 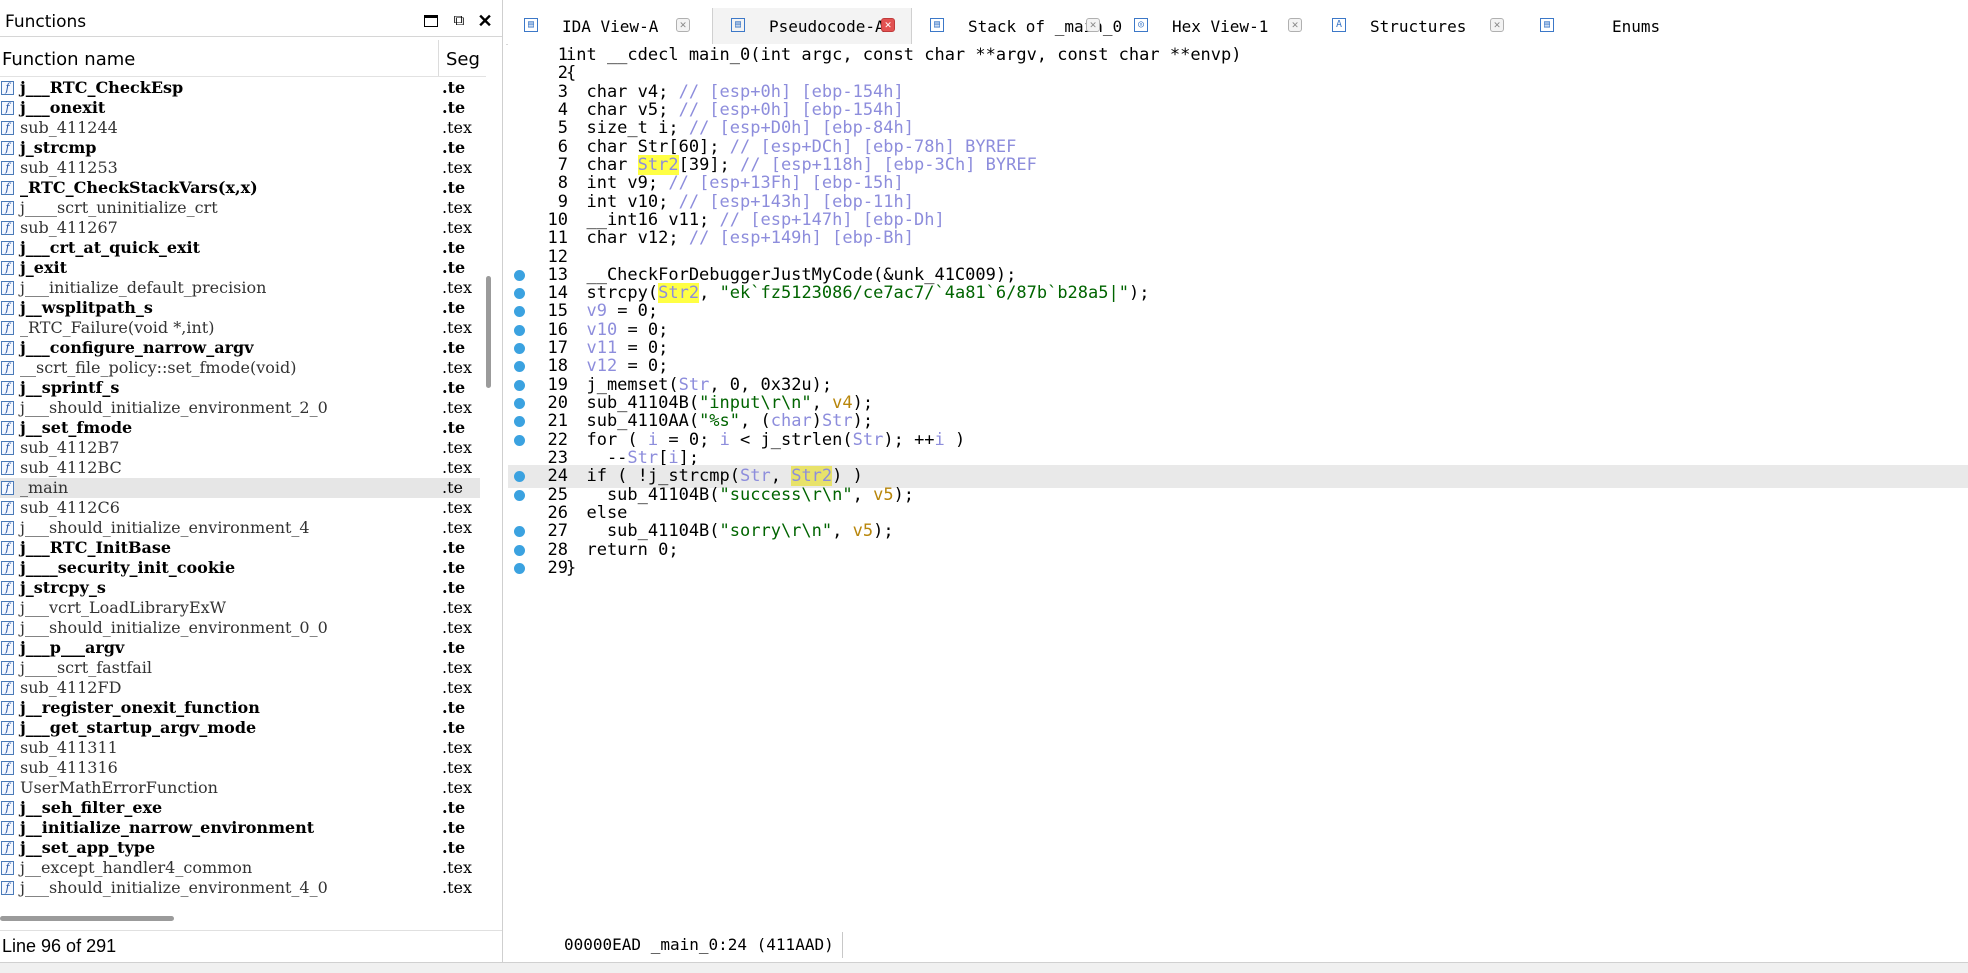 I want to click on function-row: f j____security_init_cookie .te, so click(x=240, y=568).